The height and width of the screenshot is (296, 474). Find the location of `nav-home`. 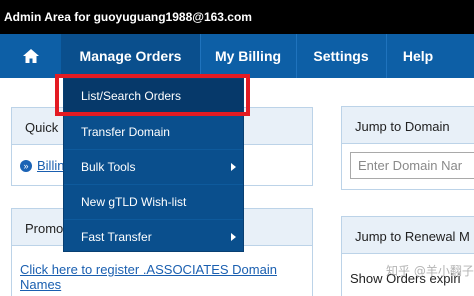

nav-home is located at coordinates (30, 56).